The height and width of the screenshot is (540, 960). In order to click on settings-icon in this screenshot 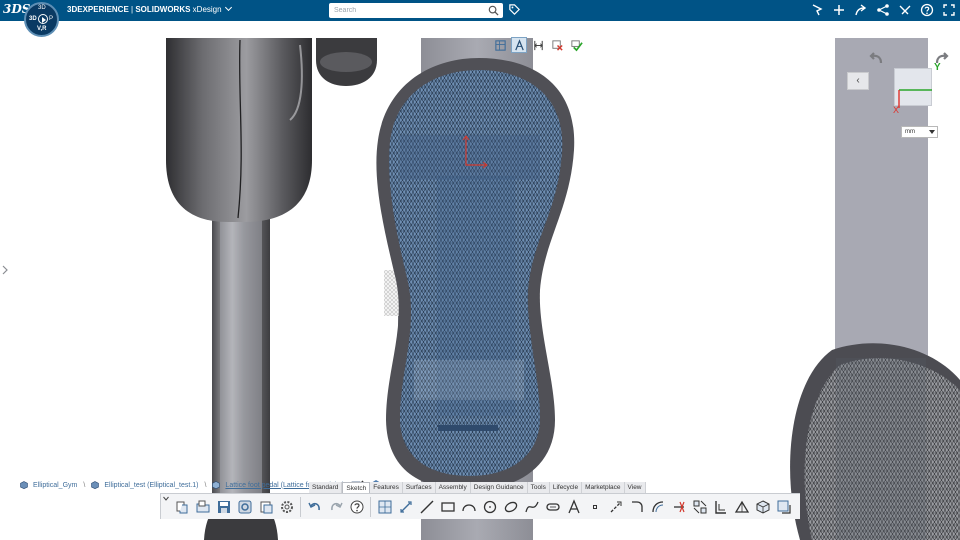, I will do `click(286, 507)`.